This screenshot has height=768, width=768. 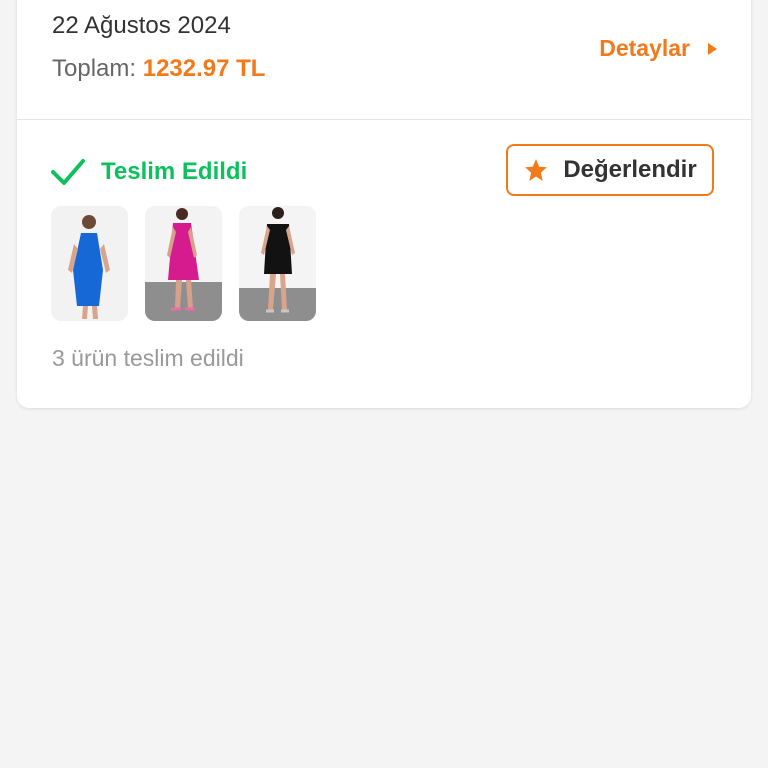 What do you see at coordinates (712, 48) in the screenshot?
I see `caret-right-icon` at bounding box center [712, 48].